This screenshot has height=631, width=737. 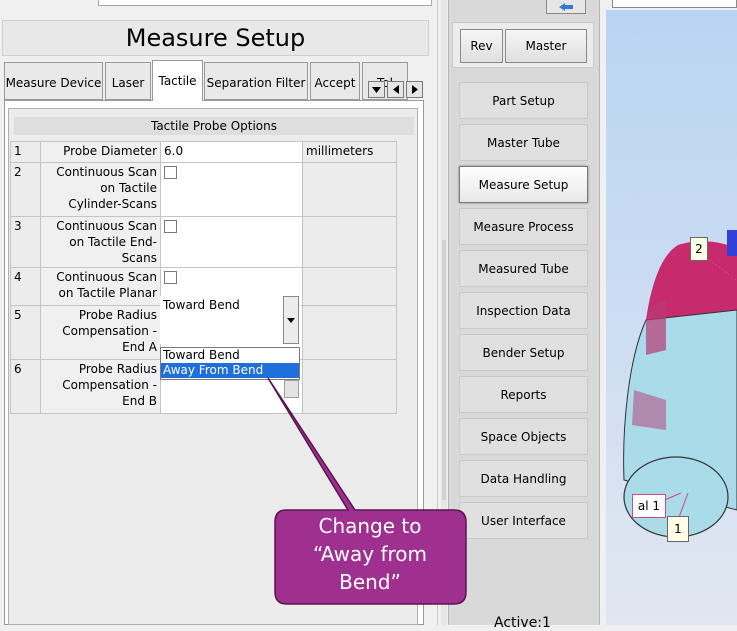 What do you see at coordinates (100, 152) in the screenshot?
I see `row-label: Probe Diameter` at bounding box center [100, 152].